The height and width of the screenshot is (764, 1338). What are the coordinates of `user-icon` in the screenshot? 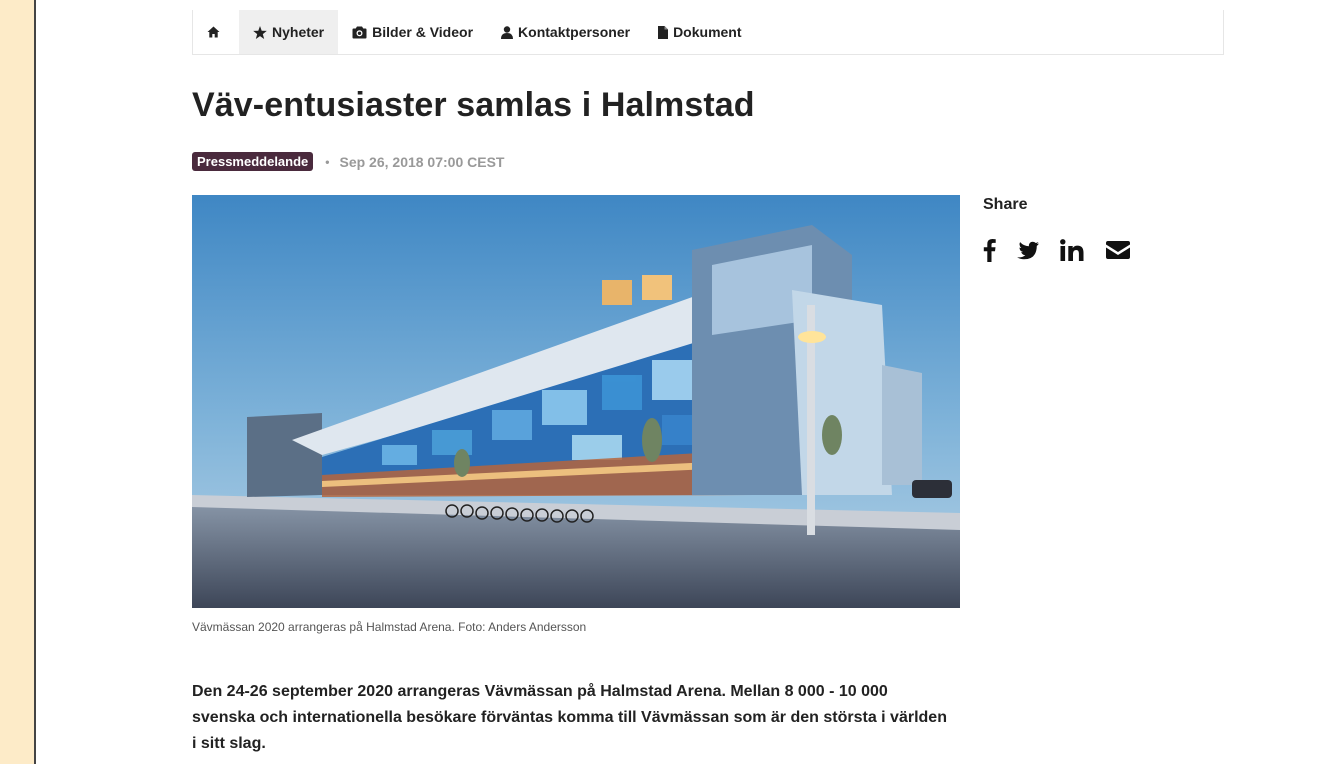 It's located at (507, 32).